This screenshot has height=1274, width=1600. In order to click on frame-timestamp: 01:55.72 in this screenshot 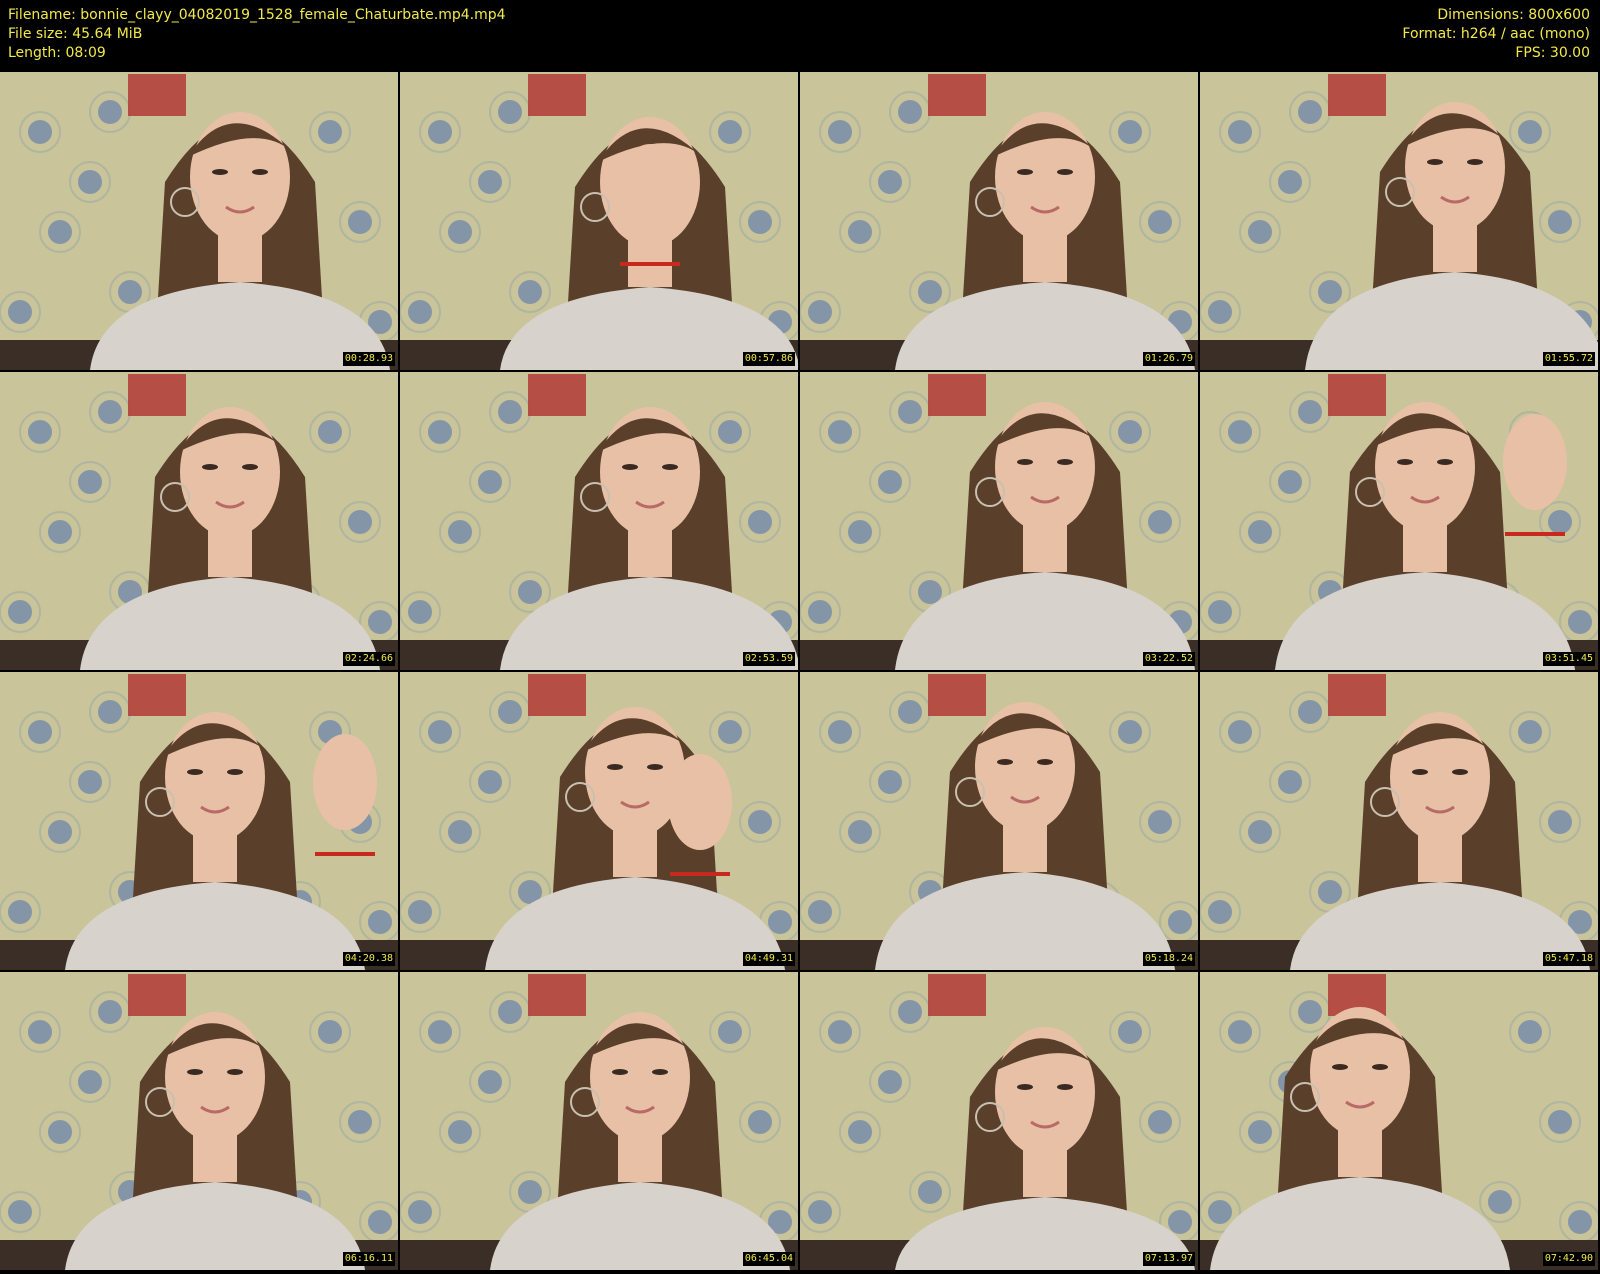, I will do `click(1568, 359)`.